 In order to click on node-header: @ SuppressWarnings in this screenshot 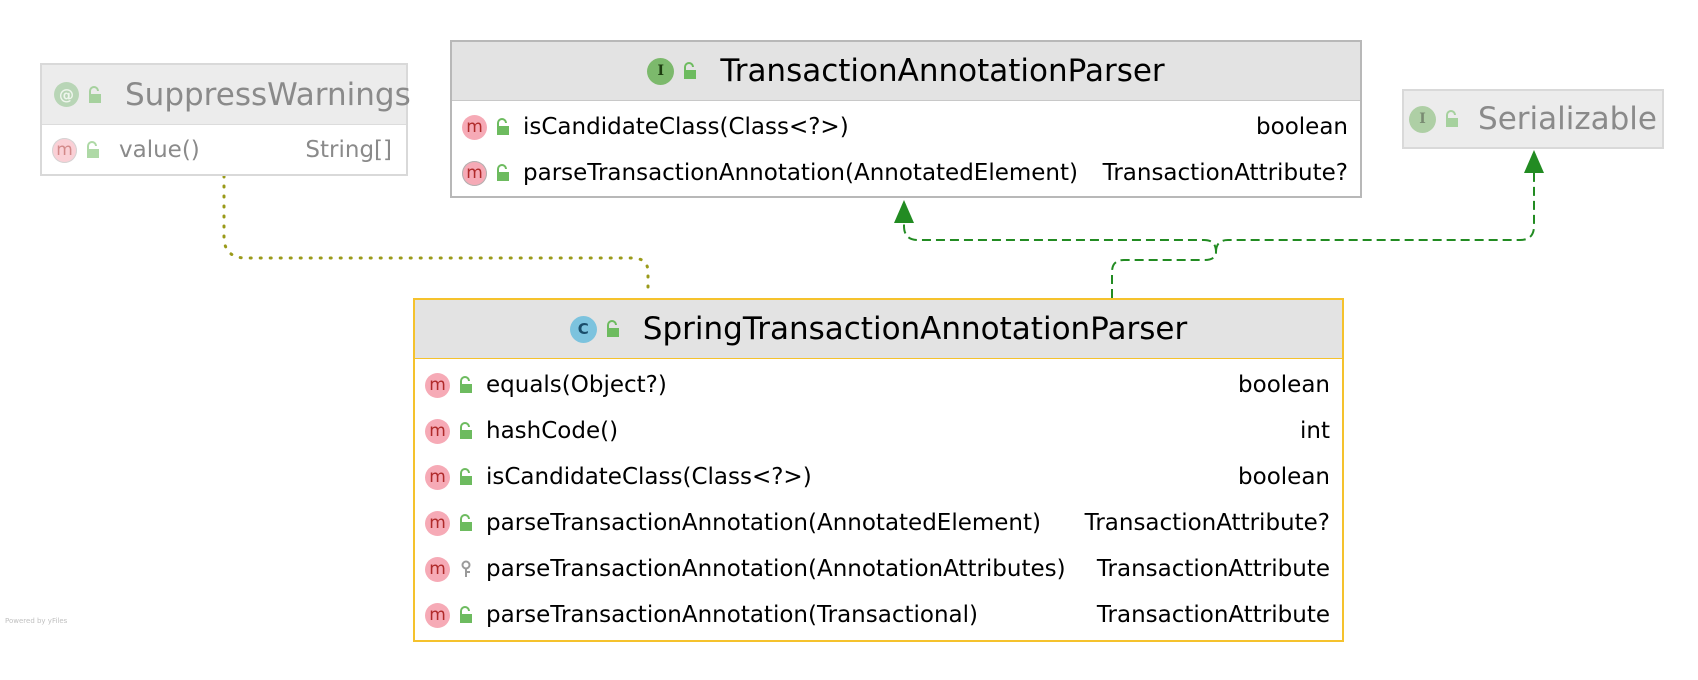, I will do `click(226, 95)`.